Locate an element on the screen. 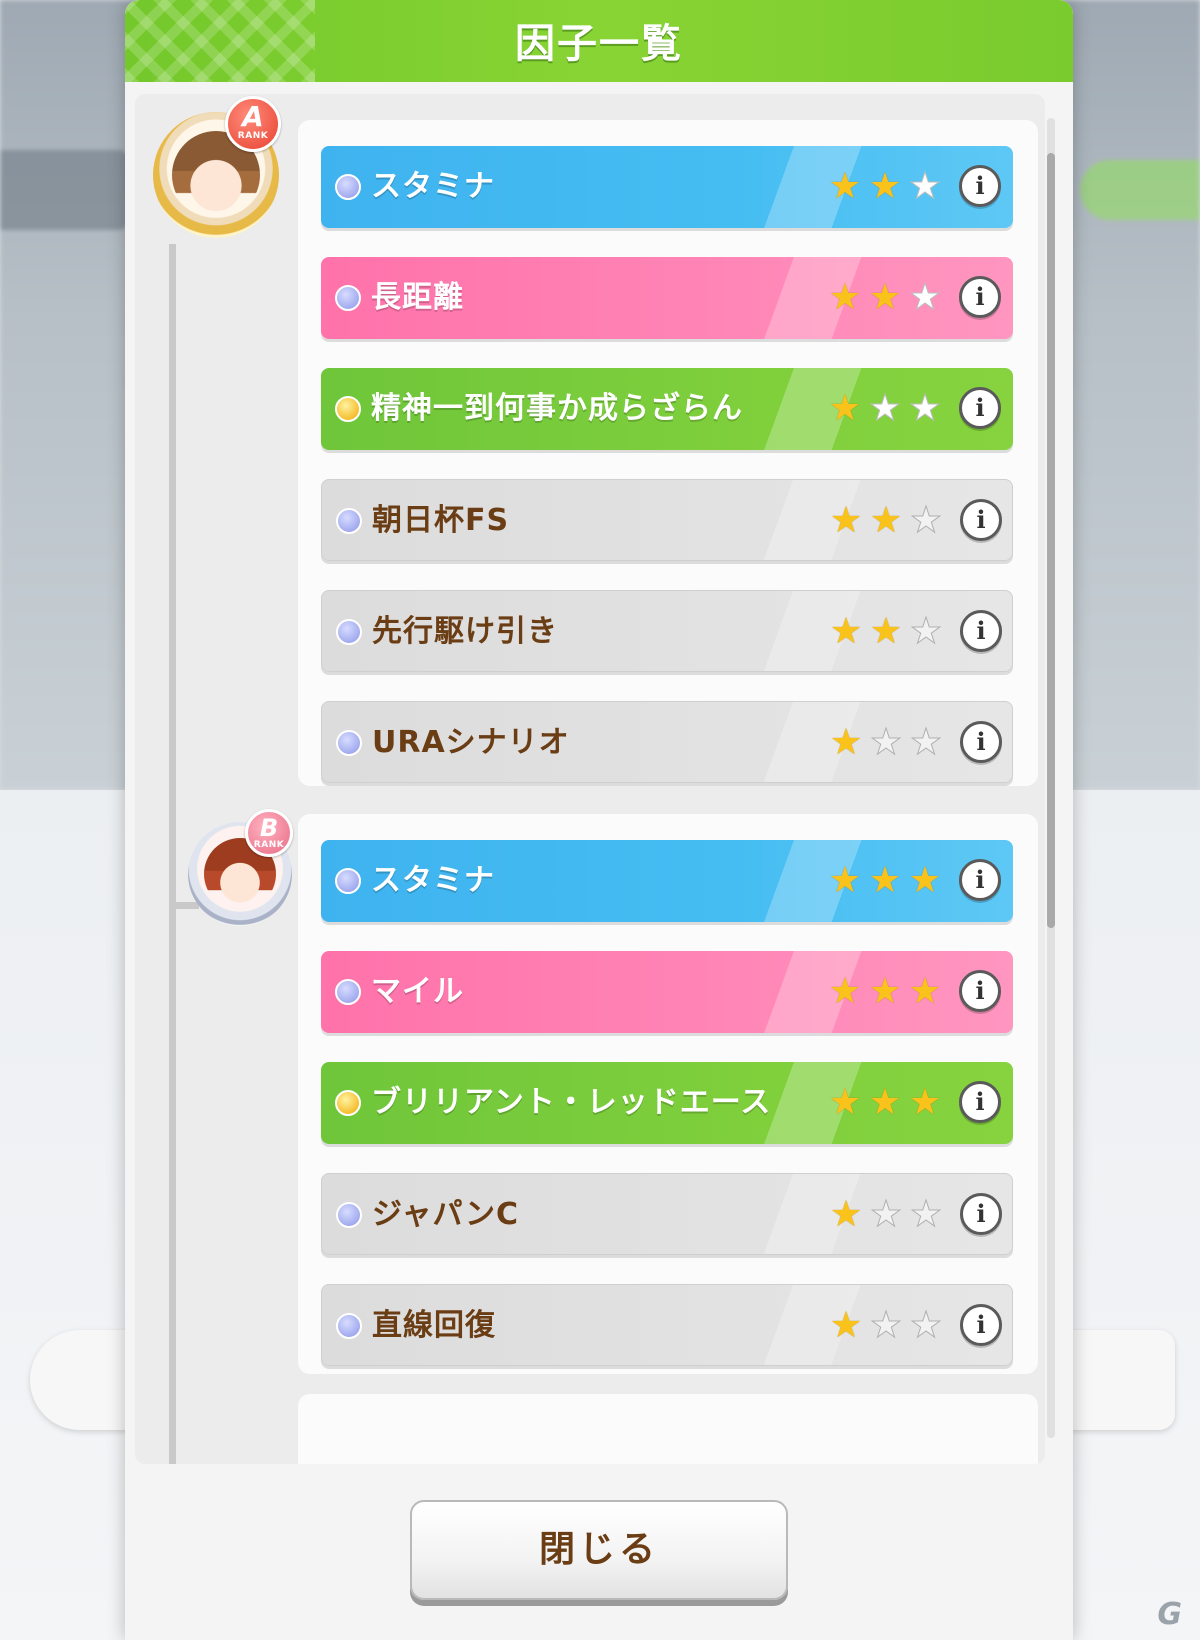 This screenshot has height=1640, width=1200. factor-group-next is located at coordinates (668, 1429).